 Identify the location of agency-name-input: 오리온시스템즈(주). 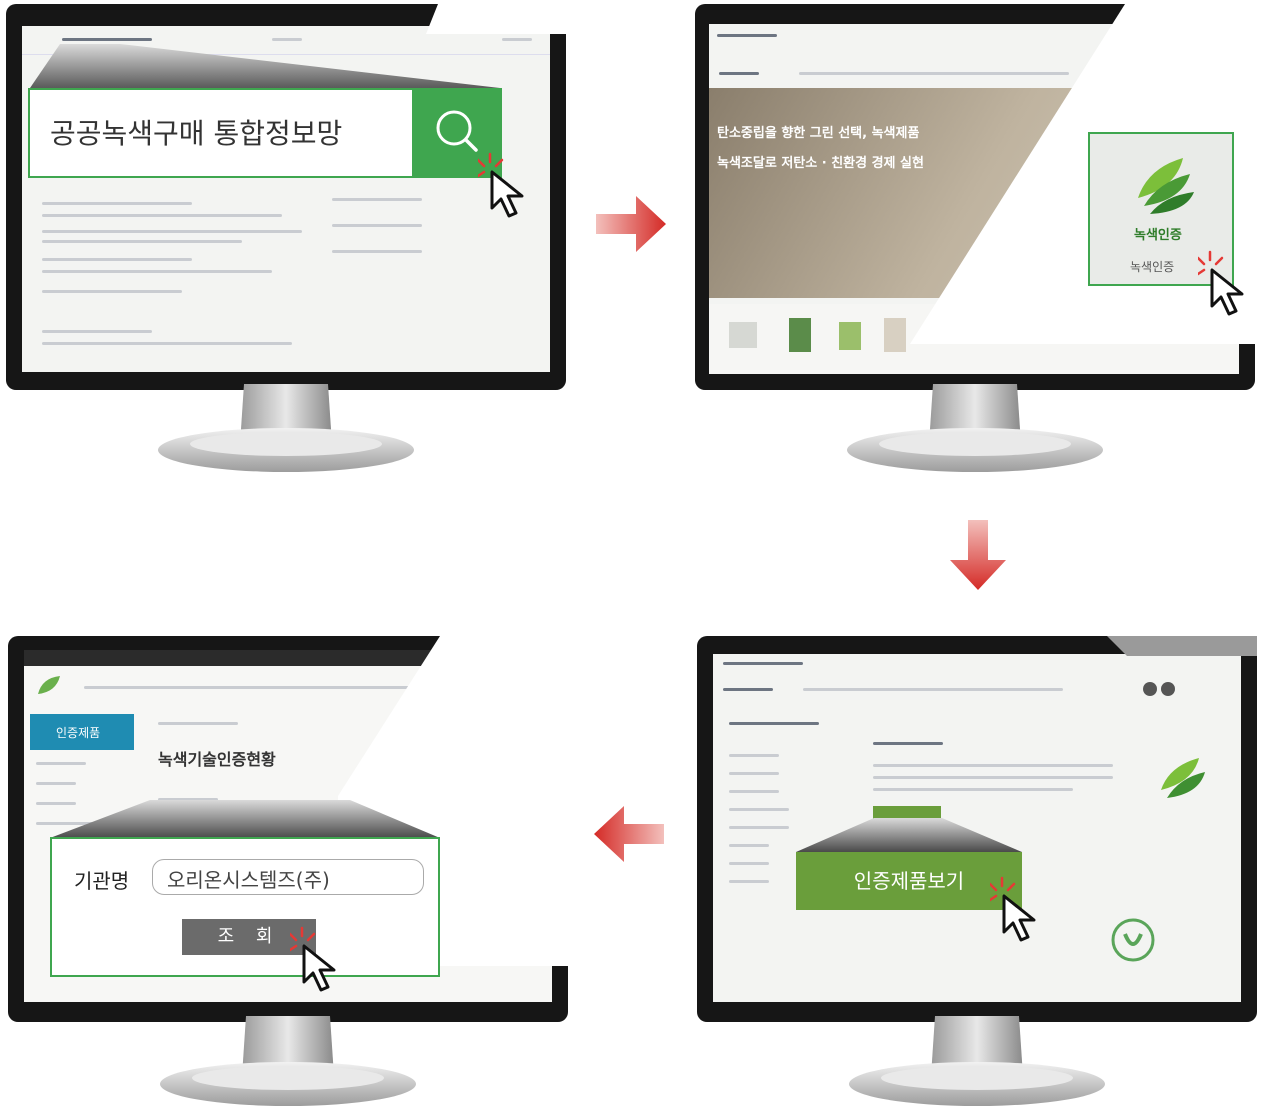
(288, 877).